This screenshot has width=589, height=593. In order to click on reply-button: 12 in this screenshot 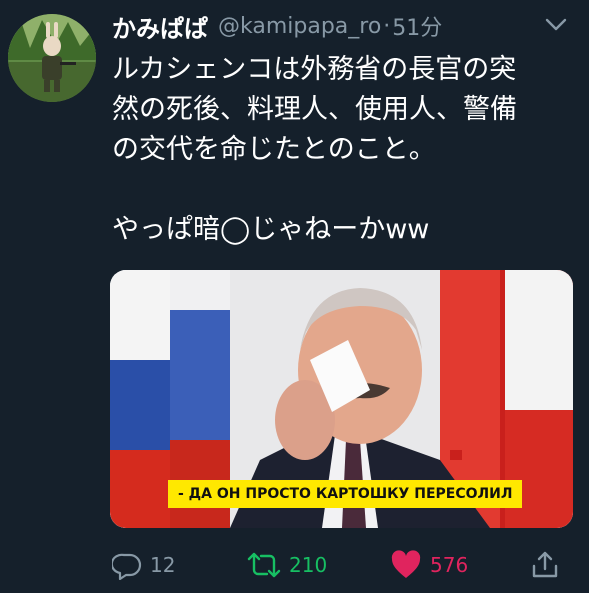, I will do `click(143, 565)`.